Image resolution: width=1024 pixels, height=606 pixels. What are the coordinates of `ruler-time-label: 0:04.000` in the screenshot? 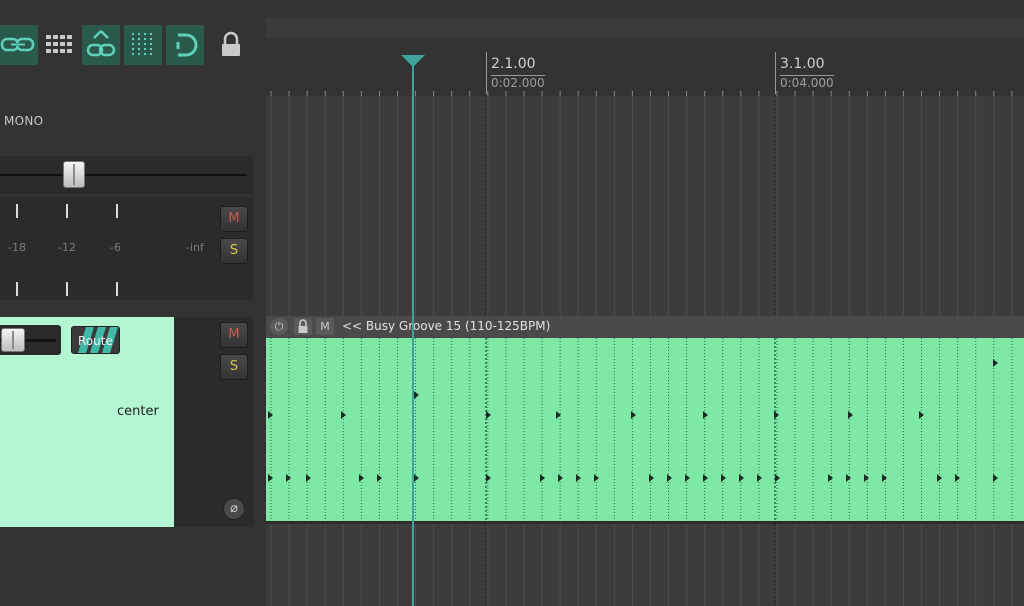 It's located at (807, 82).